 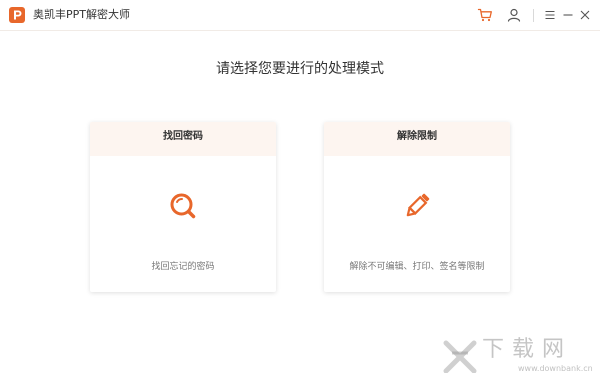 I want to click on card-description: 解除不可编辑、打印、签名等限制, so click(x=417, y=267).